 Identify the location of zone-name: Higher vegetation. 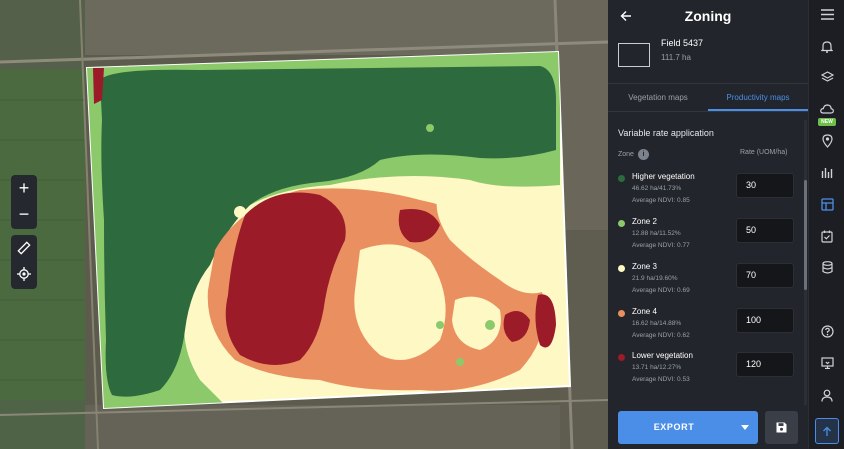
(663, 176).